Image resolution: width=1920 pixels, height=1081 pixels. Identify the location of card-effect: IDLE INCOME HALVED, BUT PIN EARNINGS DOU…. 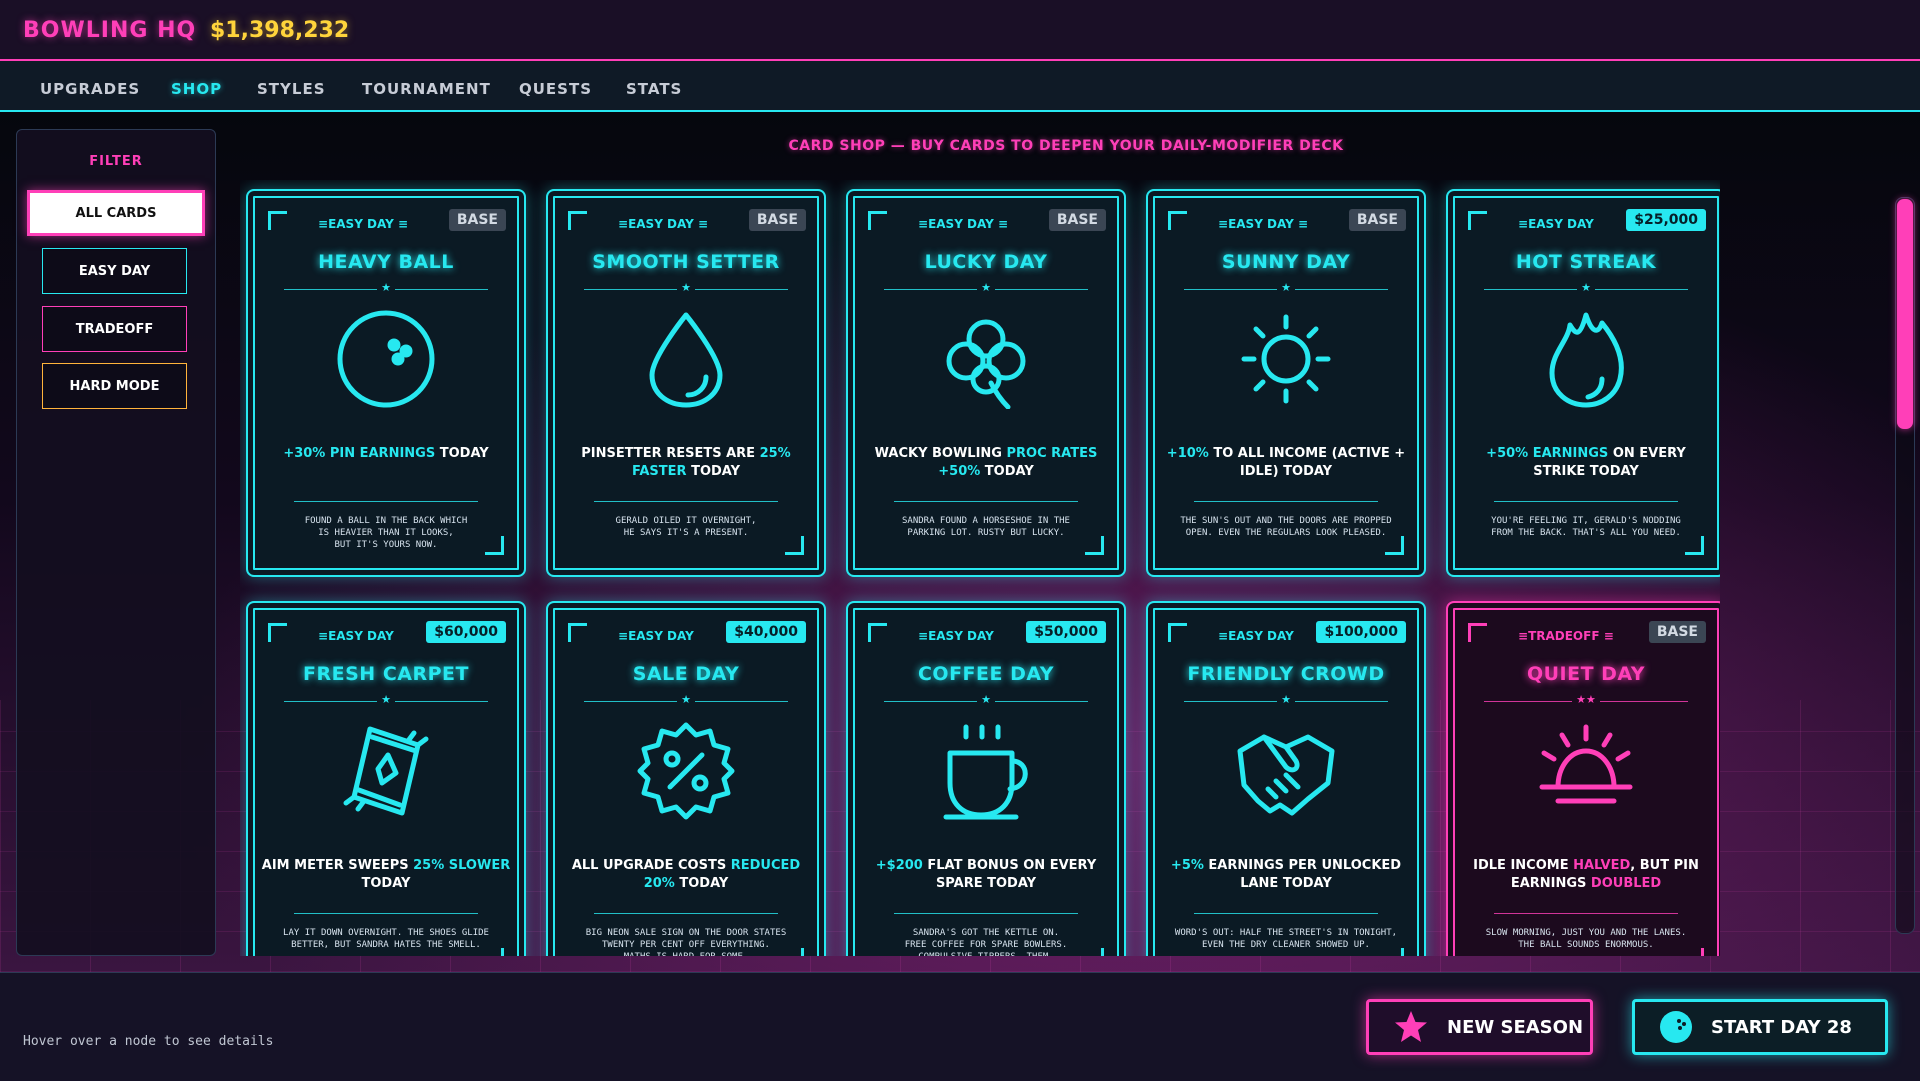
(1586, 875).